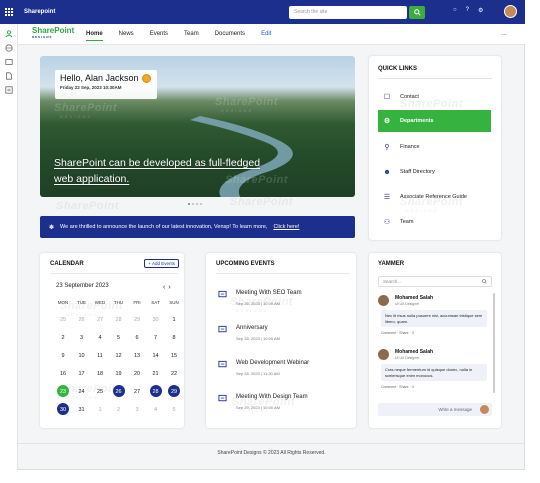 The image size is (540, 483). What do you see at coordinates (9, 12) in the screenshot?
I see `app-launcher-icon` at bounding box center [9, 12].